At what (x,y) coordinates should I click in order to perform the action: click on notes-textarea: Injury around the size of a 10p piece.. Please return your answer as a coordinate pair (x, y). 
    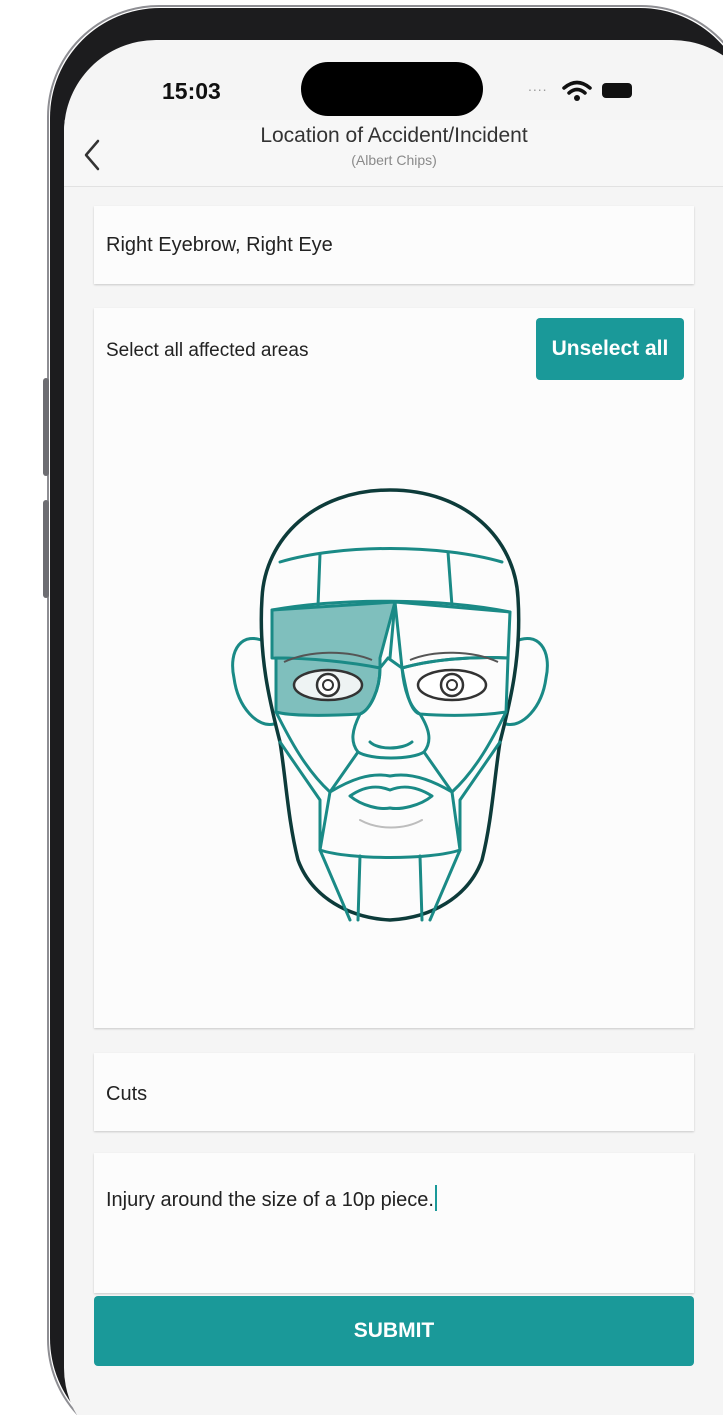
    Looking at the image, I should click on (394, 1223).